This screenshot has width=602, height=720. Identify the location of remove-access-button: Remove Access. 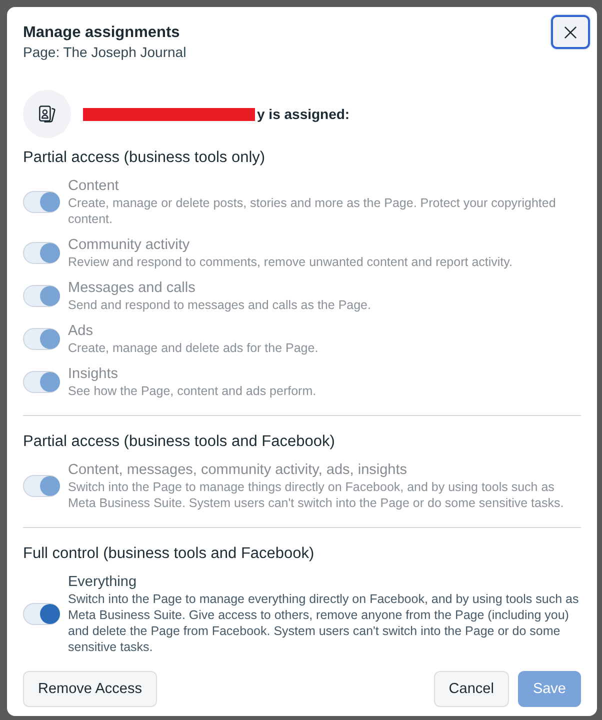
(90, 689).